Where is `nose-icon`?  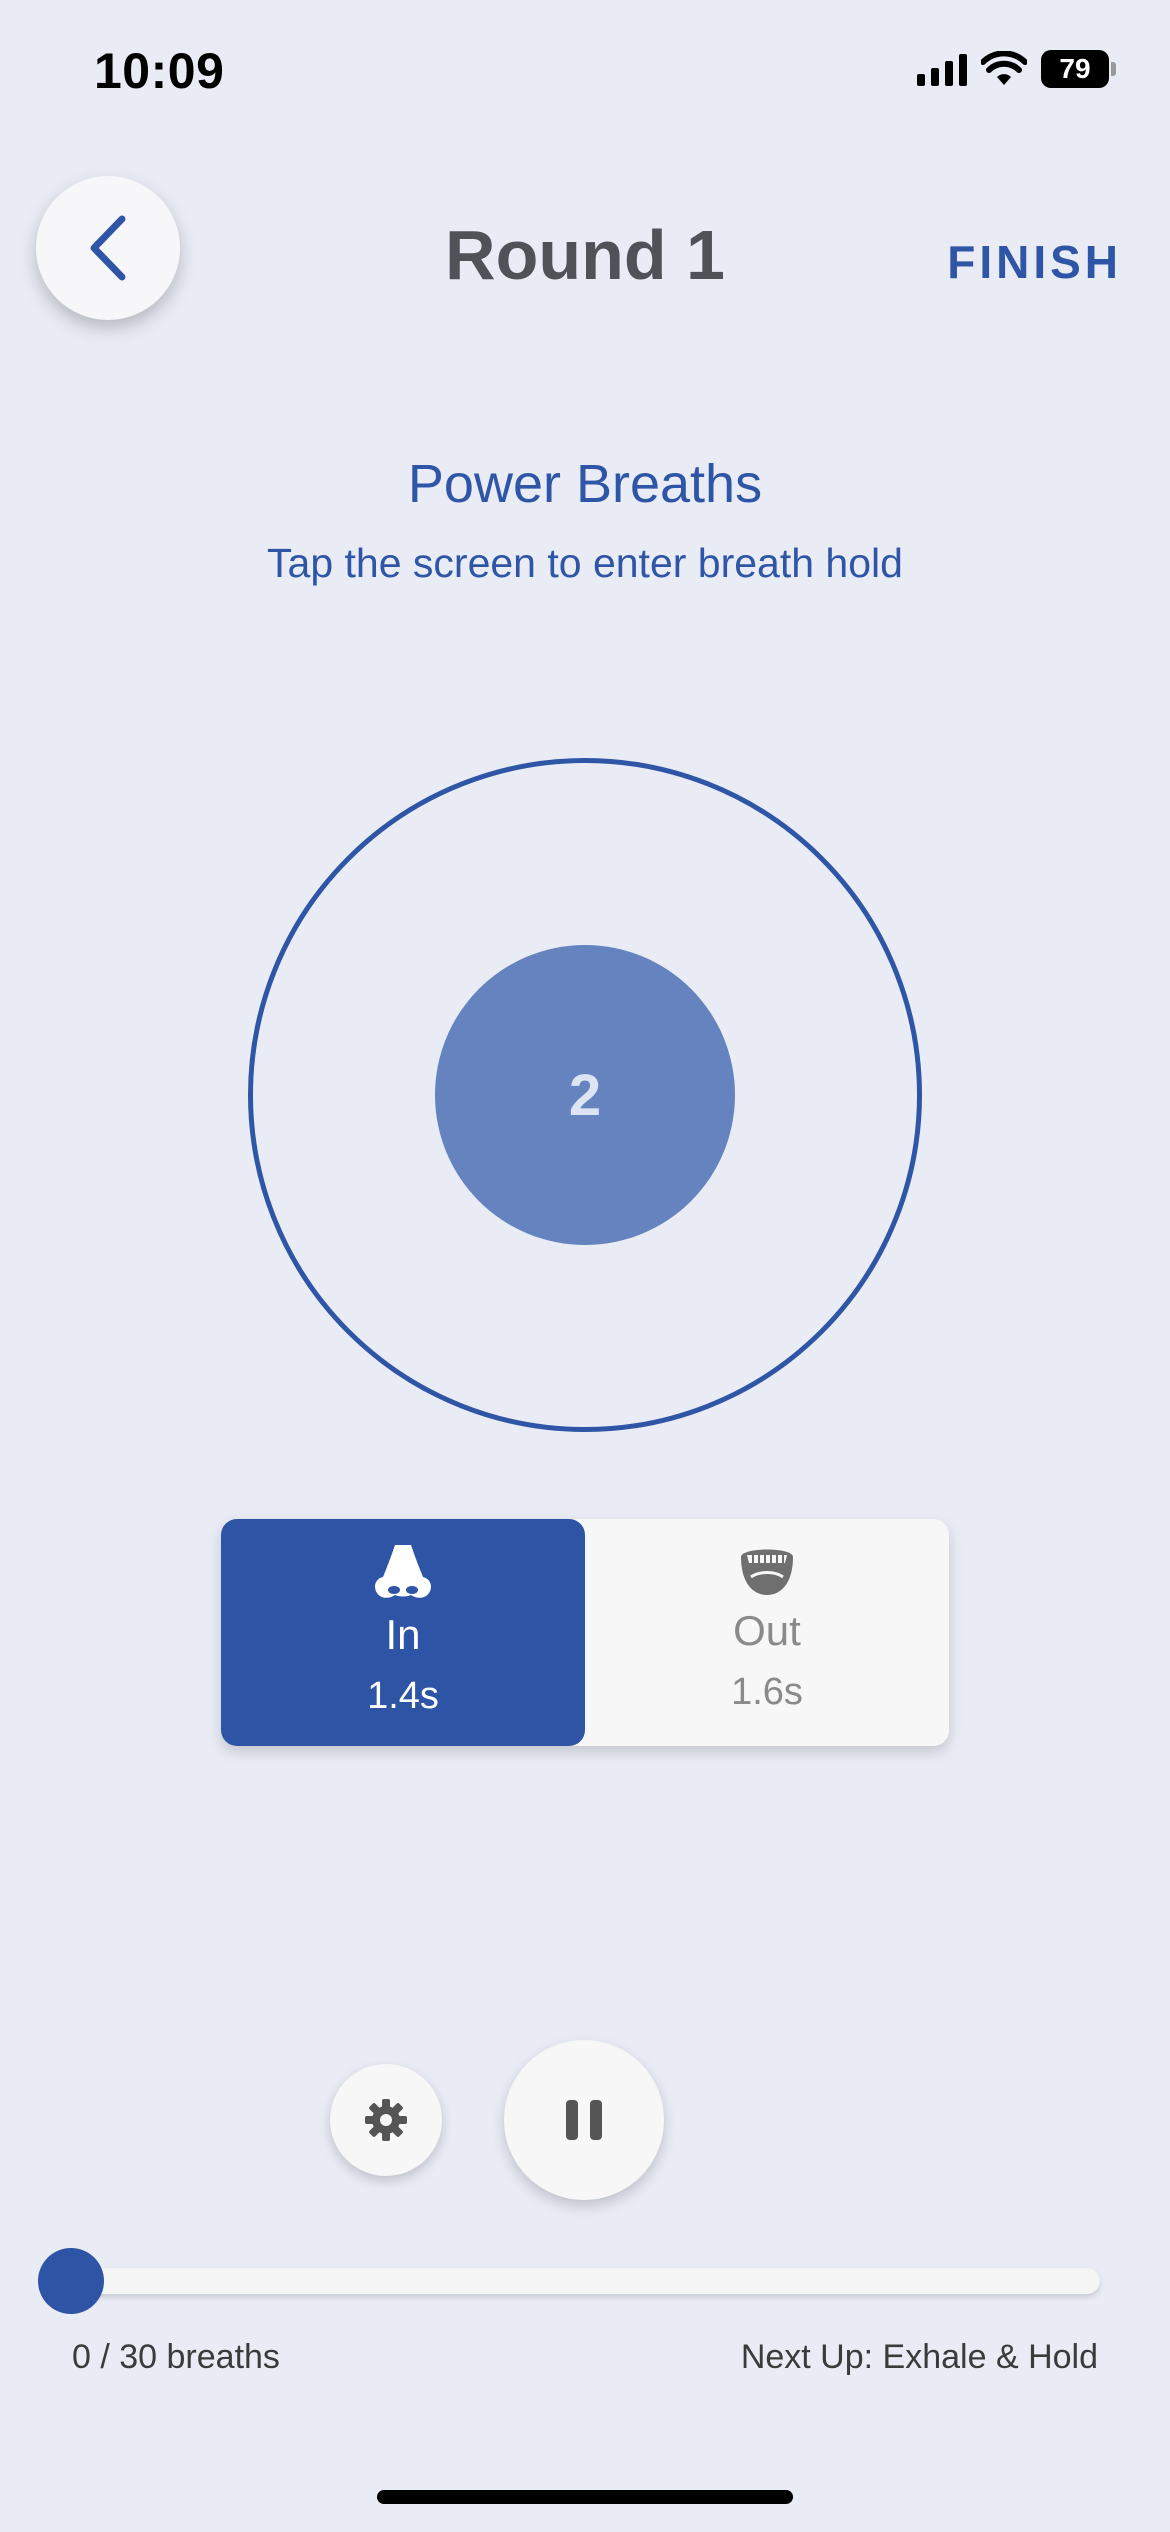 nose-icon is located at coordinates (403, 1571).